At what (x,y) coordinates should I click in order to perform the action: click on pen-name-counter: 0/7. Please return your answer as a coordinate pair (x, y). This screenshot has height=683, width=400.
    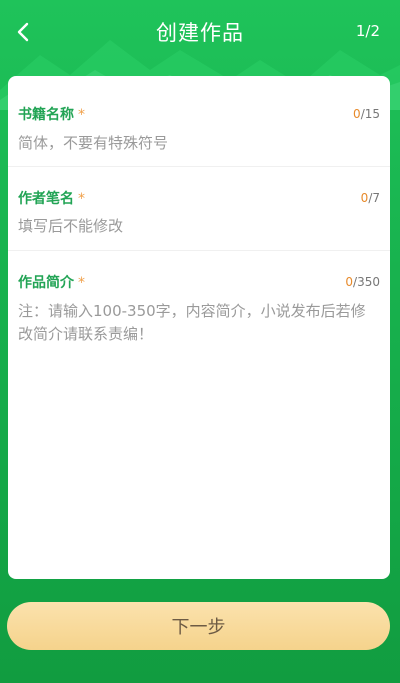
    Looking at the image, I should click on (370, 198).